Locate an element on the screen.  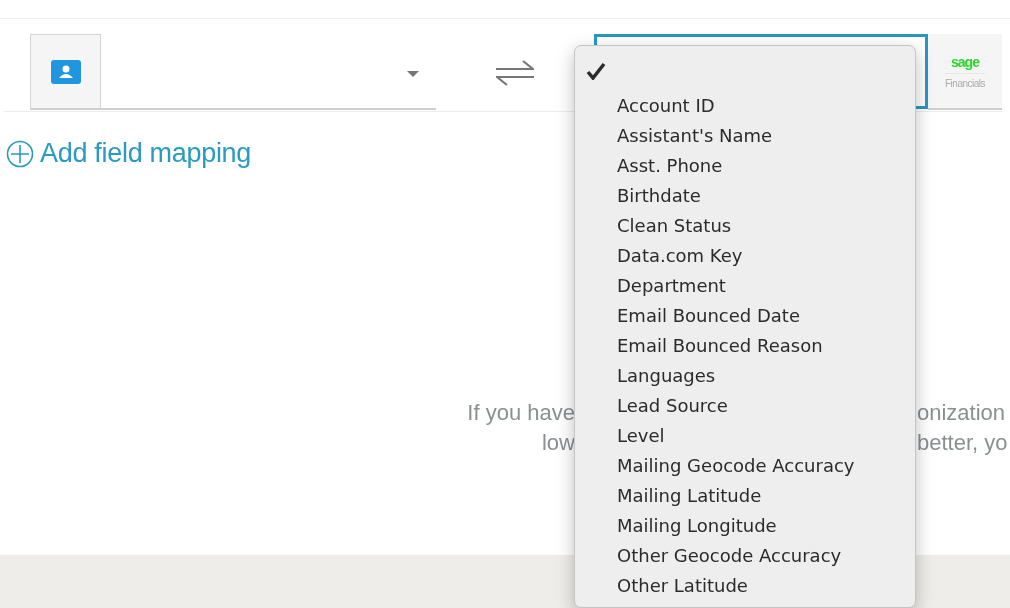
info-text: onization is located at coordinates (962, 412).